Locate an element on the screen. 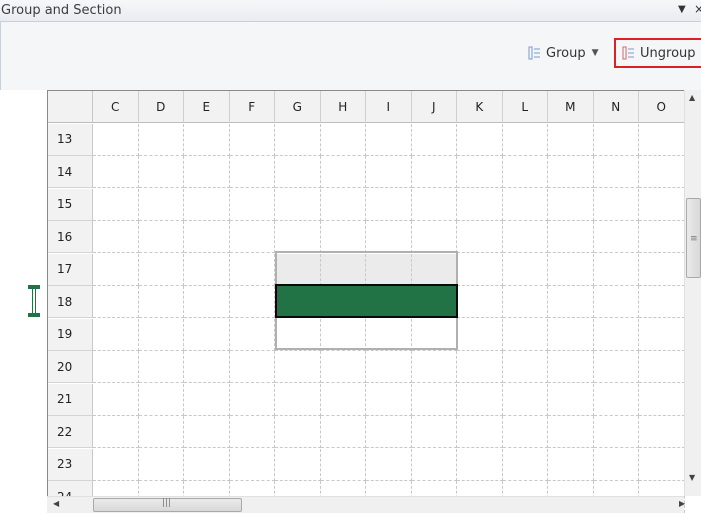  scroll-right-icon: ▶ is located at coordinates (682, 503).